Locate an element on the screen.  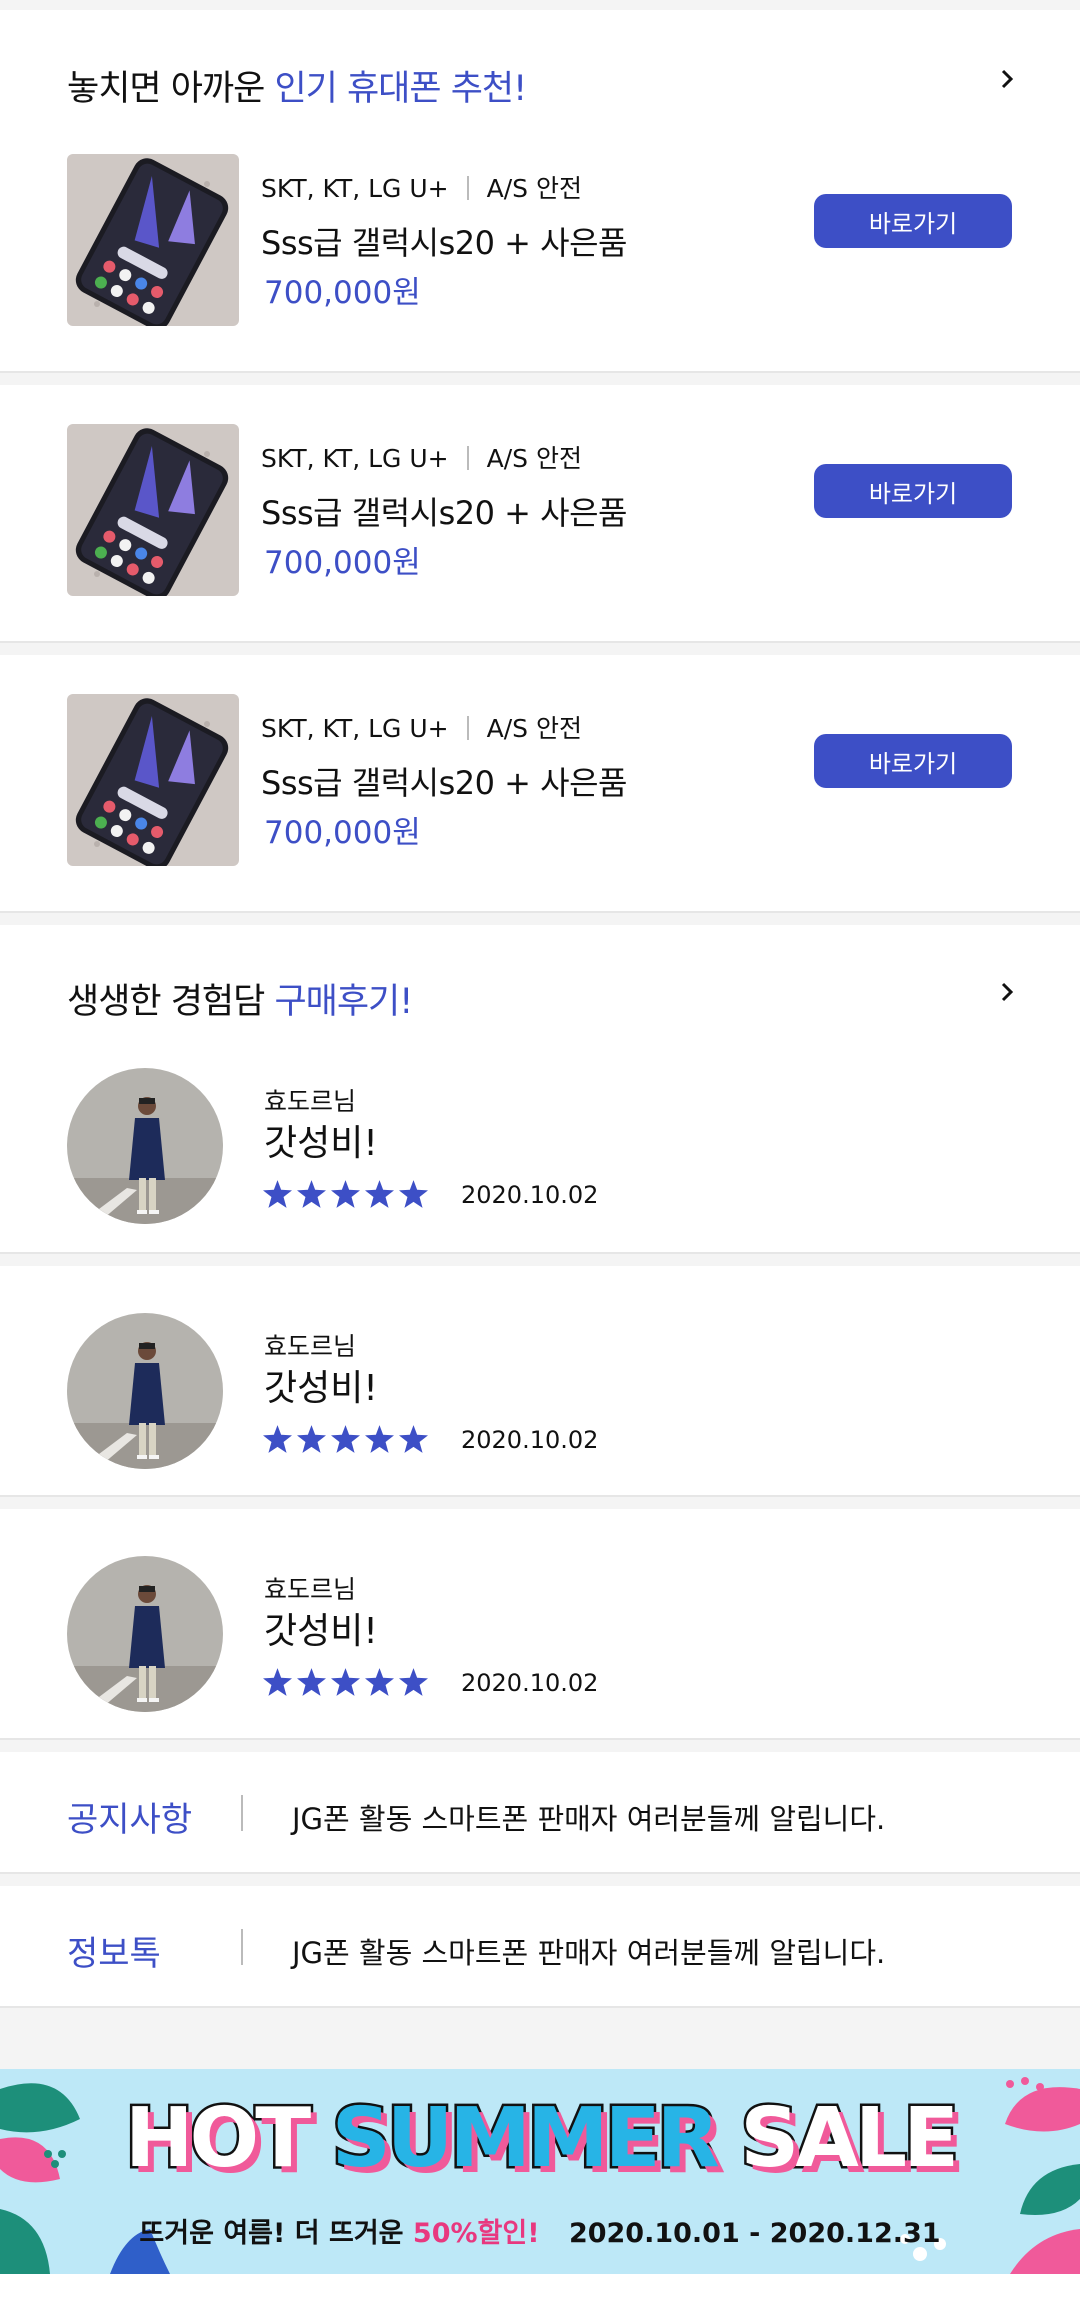
banner-headline: HOT SUMMER SALE is located at coordinates (540, 2138).